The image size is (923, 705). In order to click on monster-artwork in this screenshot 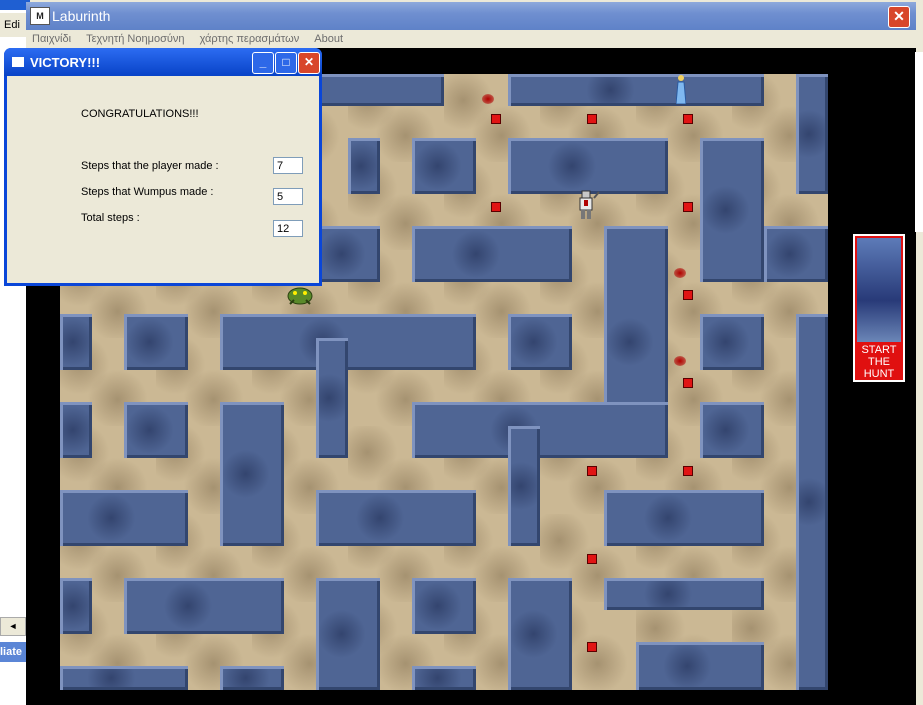, I will do `click(879, 290)`.